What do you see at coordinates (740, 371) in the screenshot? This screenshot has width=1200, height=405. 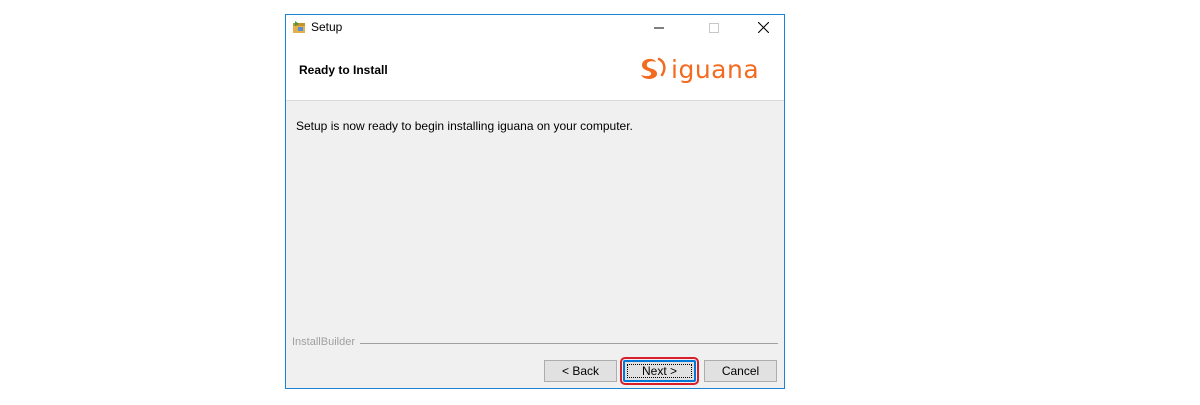 I see `cancel-button: Cancel` at bounding box center [740, 371].